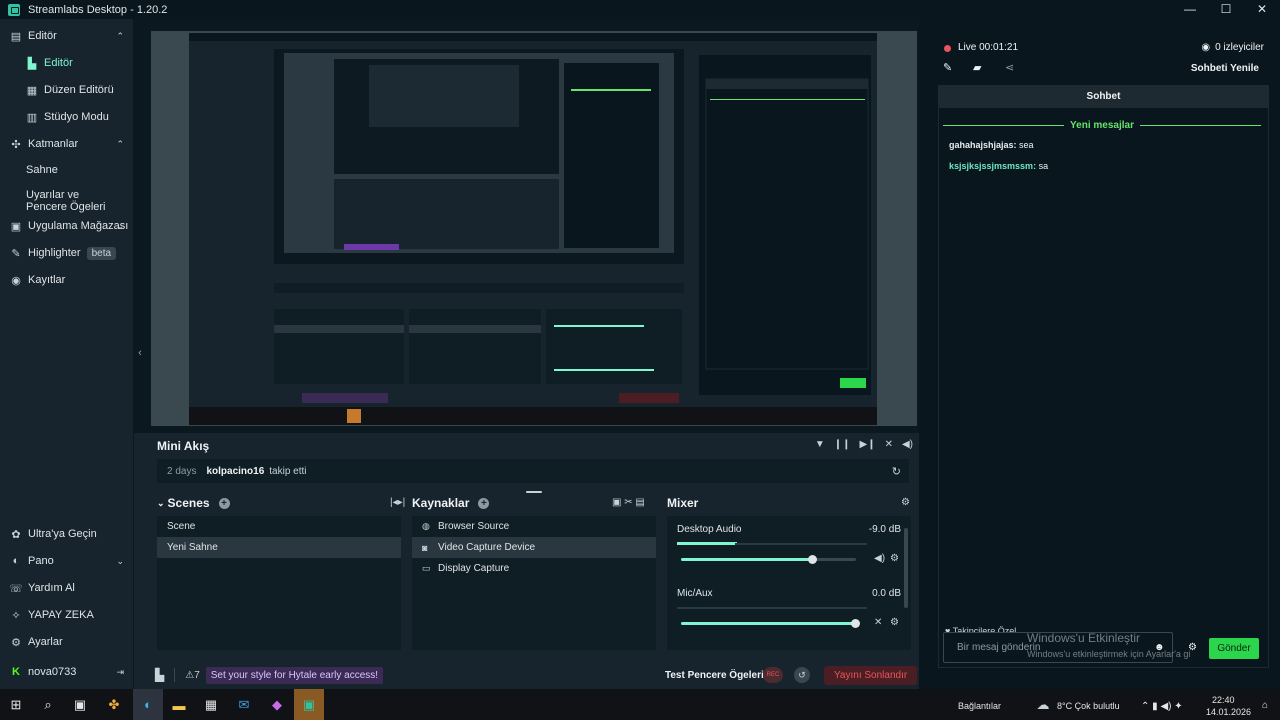 This screenshot has height=720, width=1280. What do you see at coordinates (773, 675) in the screenshot?
I see `record-button: REC` at bounding box center [773, 675].